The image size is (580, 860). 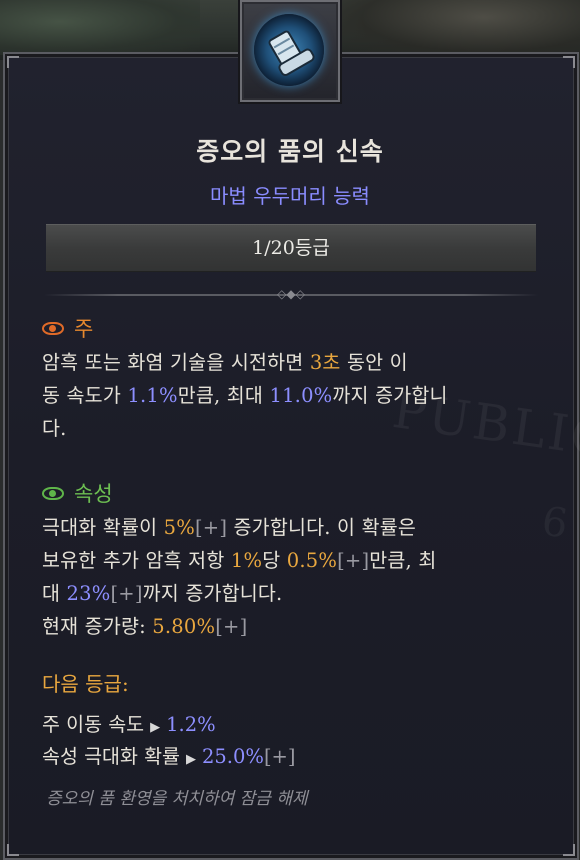 What do you see at coordinates (191, 724) in the screenshot?
I see `next-rank-value: 1.2%` at bounding box center [191, 724].